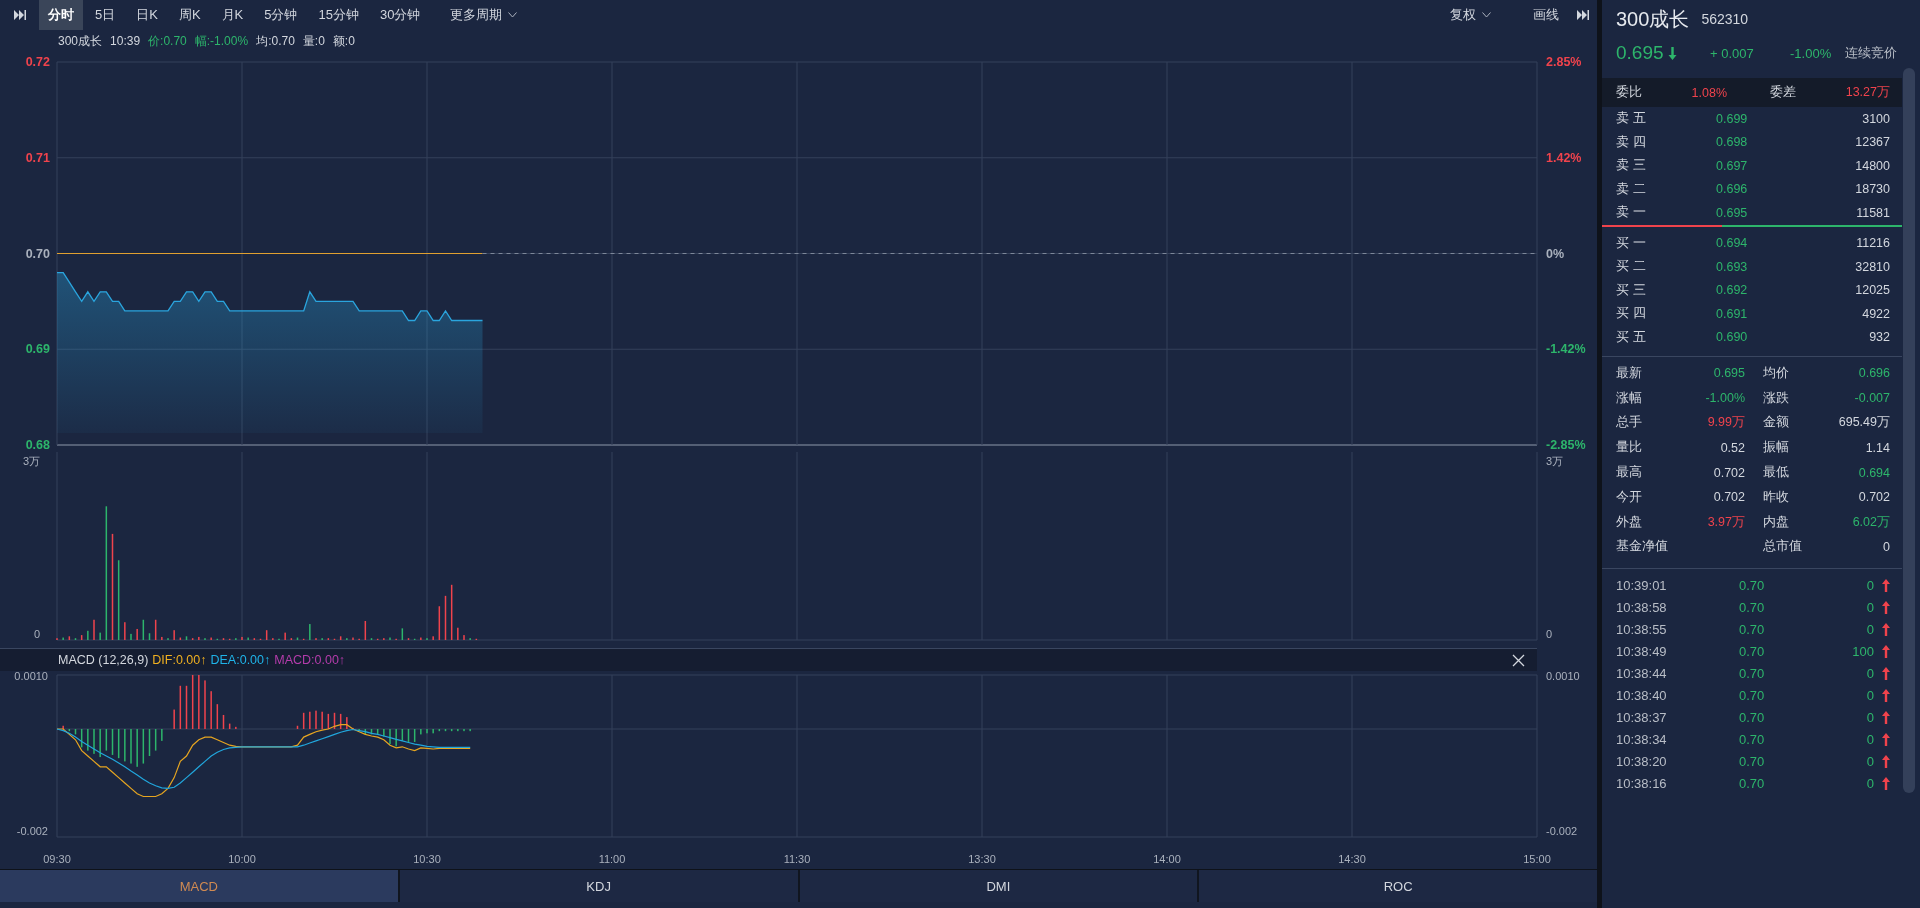  What do you see at coordinates (1642, 651) in the screenshot?
I see `trade-time: 10:38:49` at bounding box center [1642, 651].